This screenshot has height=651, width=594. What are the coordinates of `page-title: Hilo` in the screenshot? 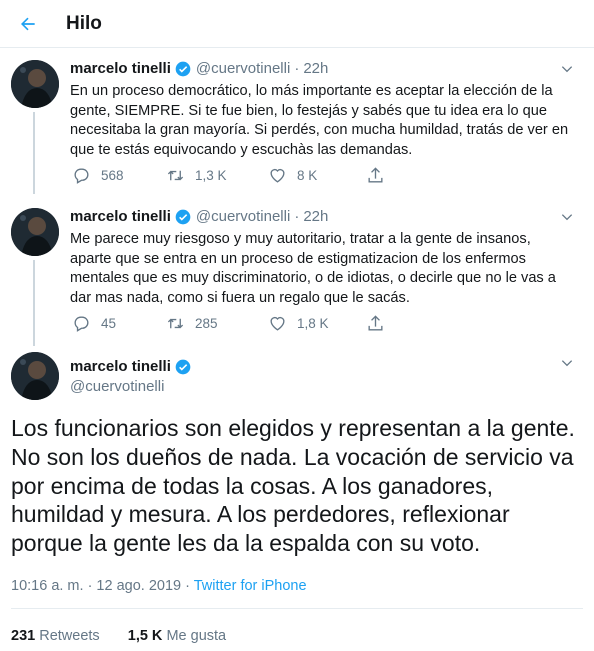 It's located at (84, 23).